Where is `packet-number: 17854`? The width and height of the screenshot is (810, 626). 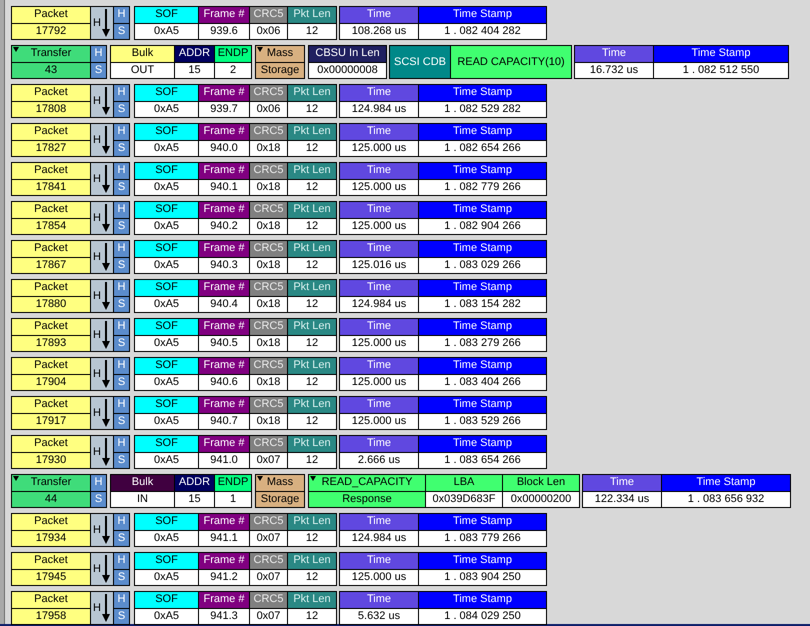
packet-number: 17854 is located at coordinates (51, 226).